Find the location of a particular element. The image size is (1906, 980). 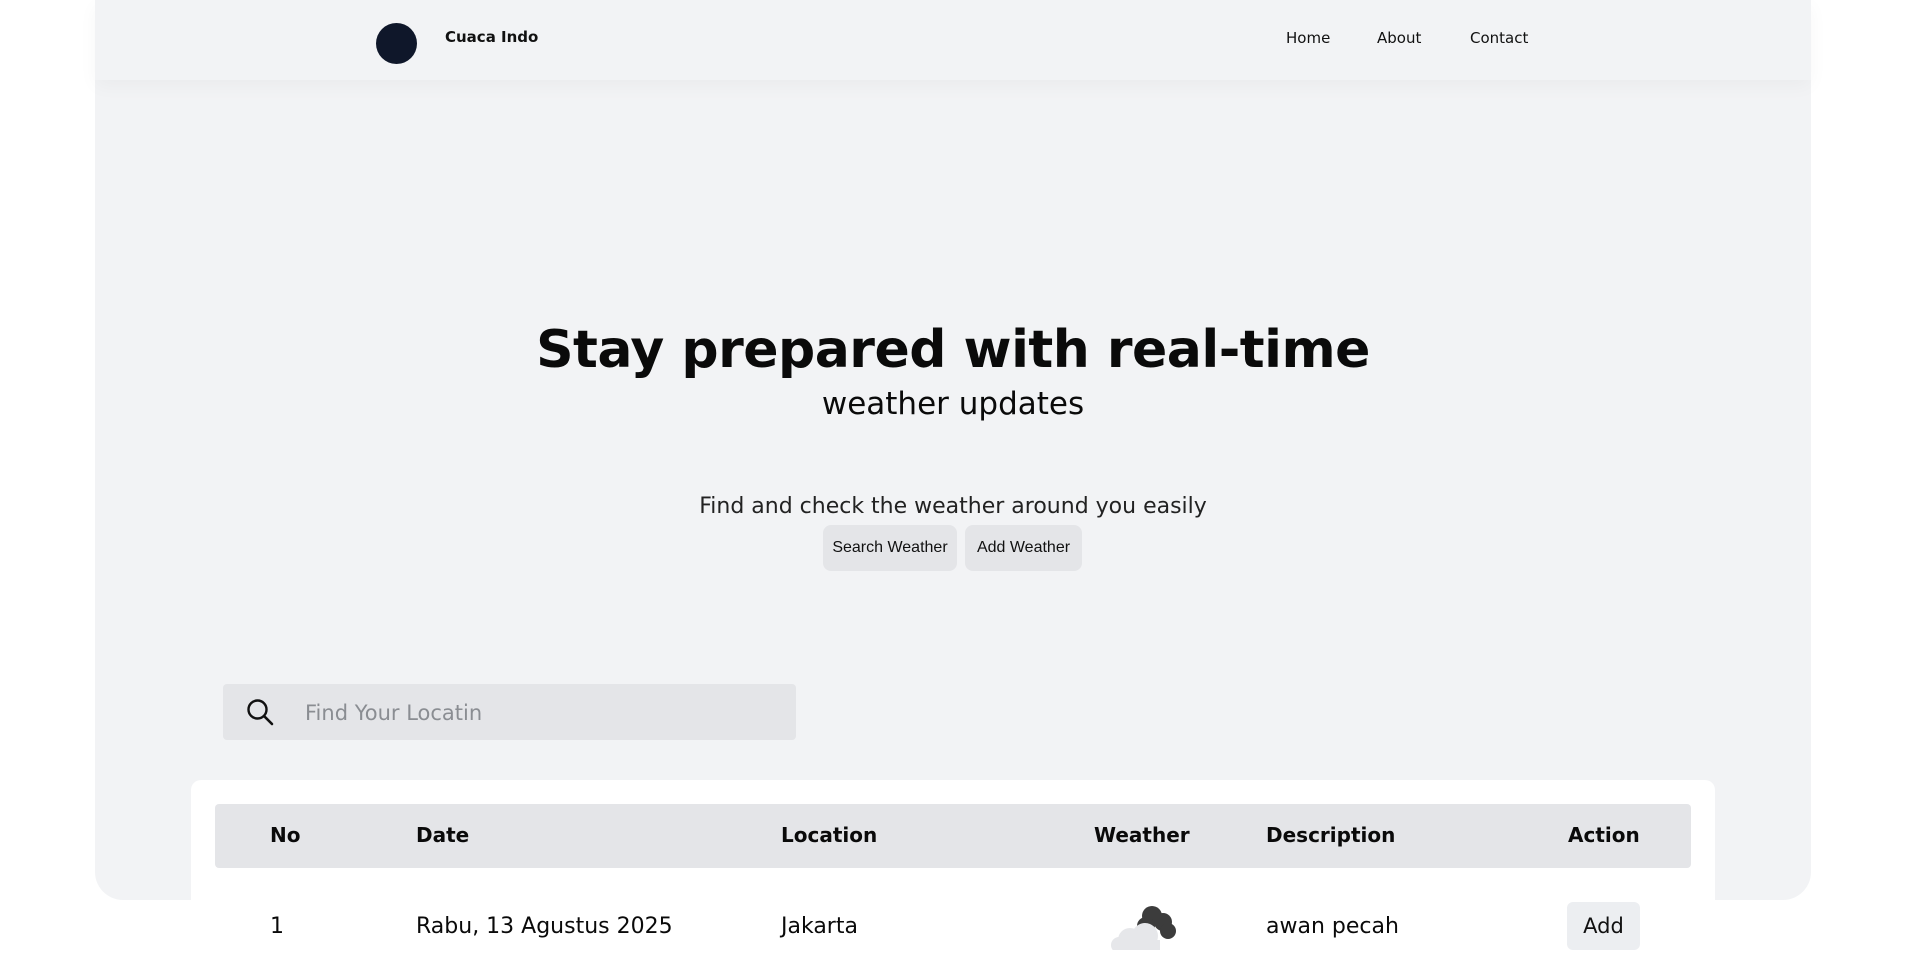

search-bar is located at coordinates (509, 712).